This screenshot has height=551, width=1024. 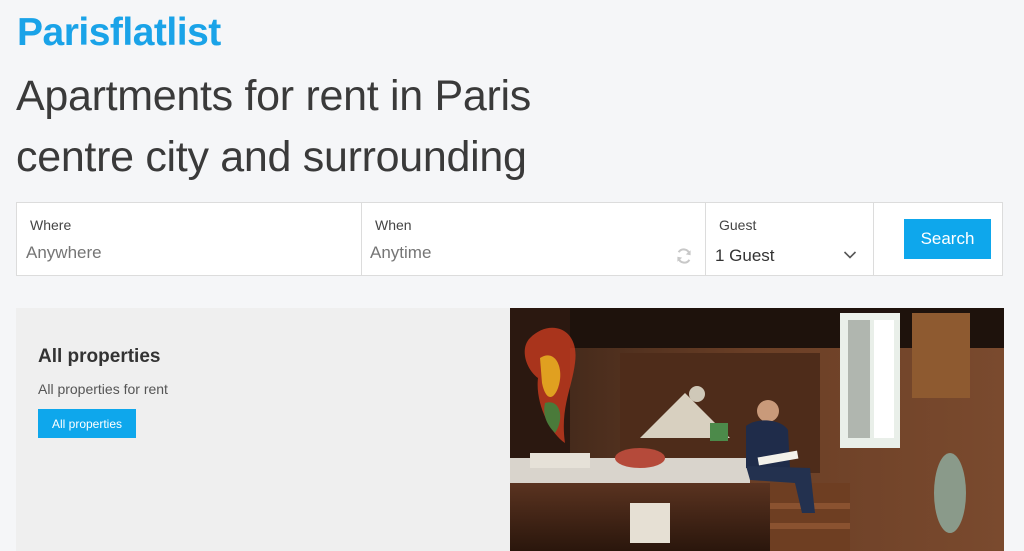 I want to click on all-properties-button: All properties, so click(x=87, y=423).